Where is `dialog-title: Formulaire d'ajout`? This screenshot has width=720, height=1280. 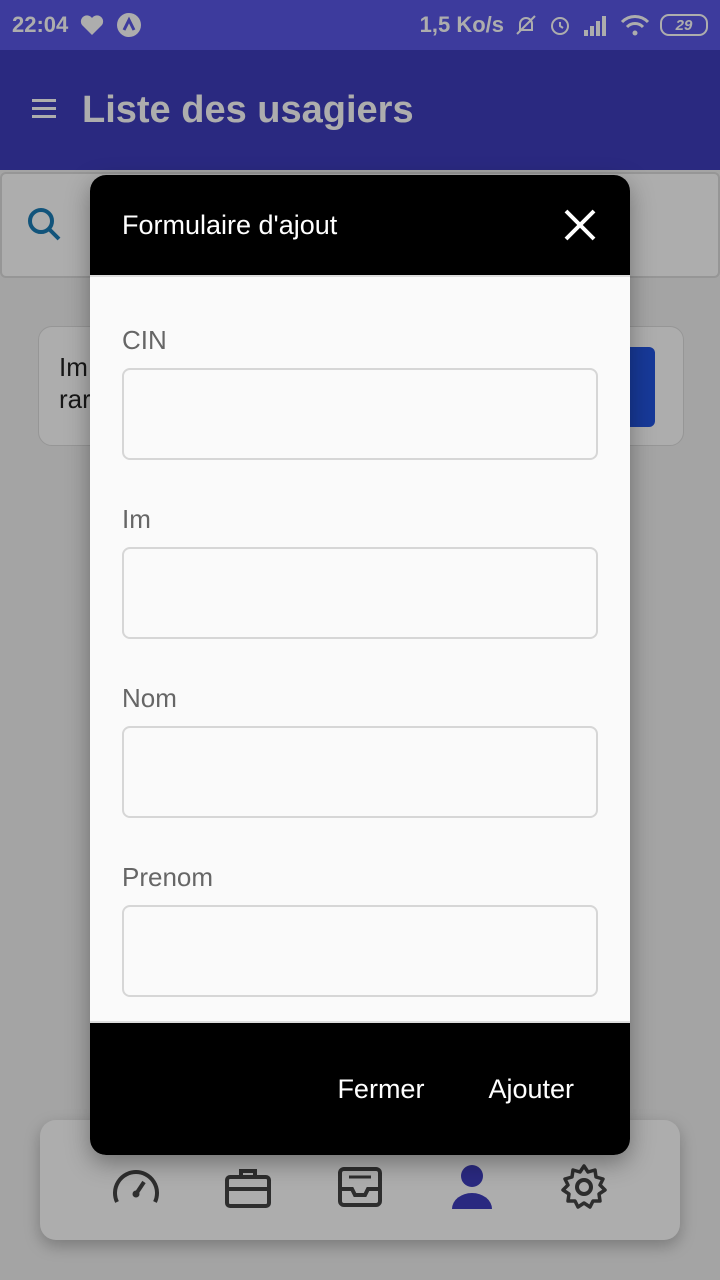
dialog-title: Formulaire d'ajout is located at coordinates (230, 224).